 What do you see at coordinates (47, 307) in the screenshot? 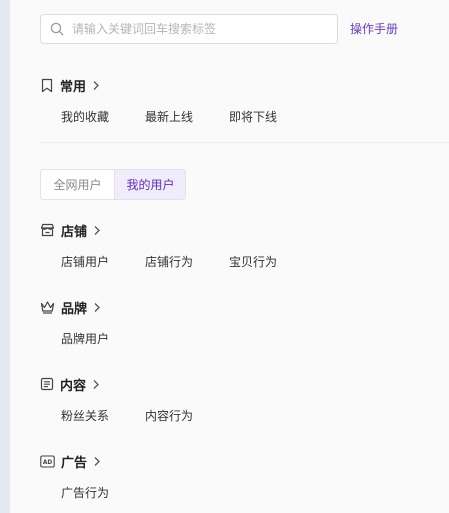
I see `crown-icon` at bounding box center [47, 307].